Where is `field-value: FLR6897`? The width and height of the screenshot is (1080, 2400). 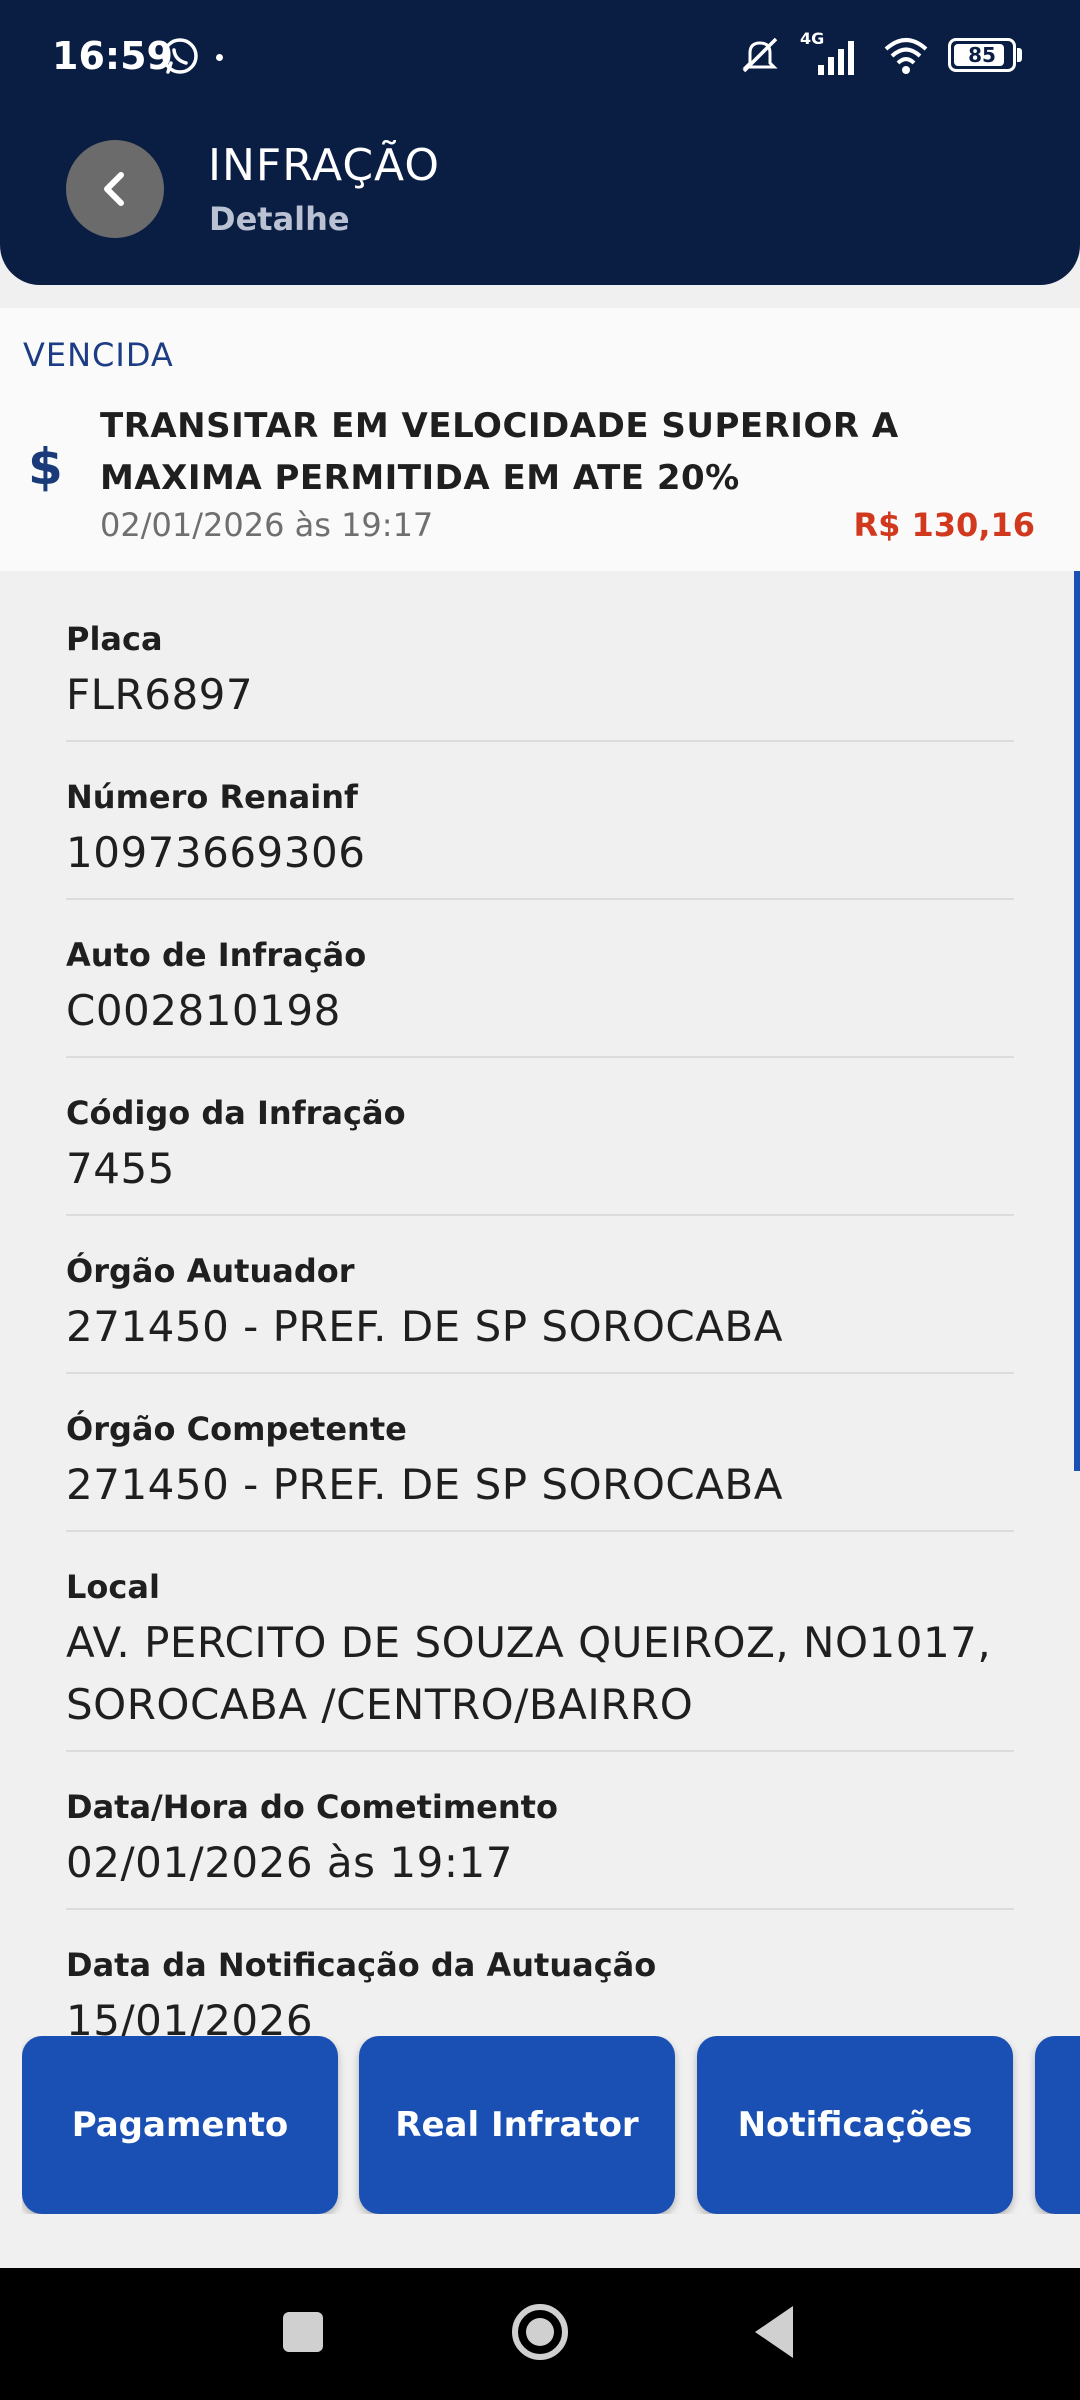
field-value: FLR6897 is located at coordinates (160, 694).